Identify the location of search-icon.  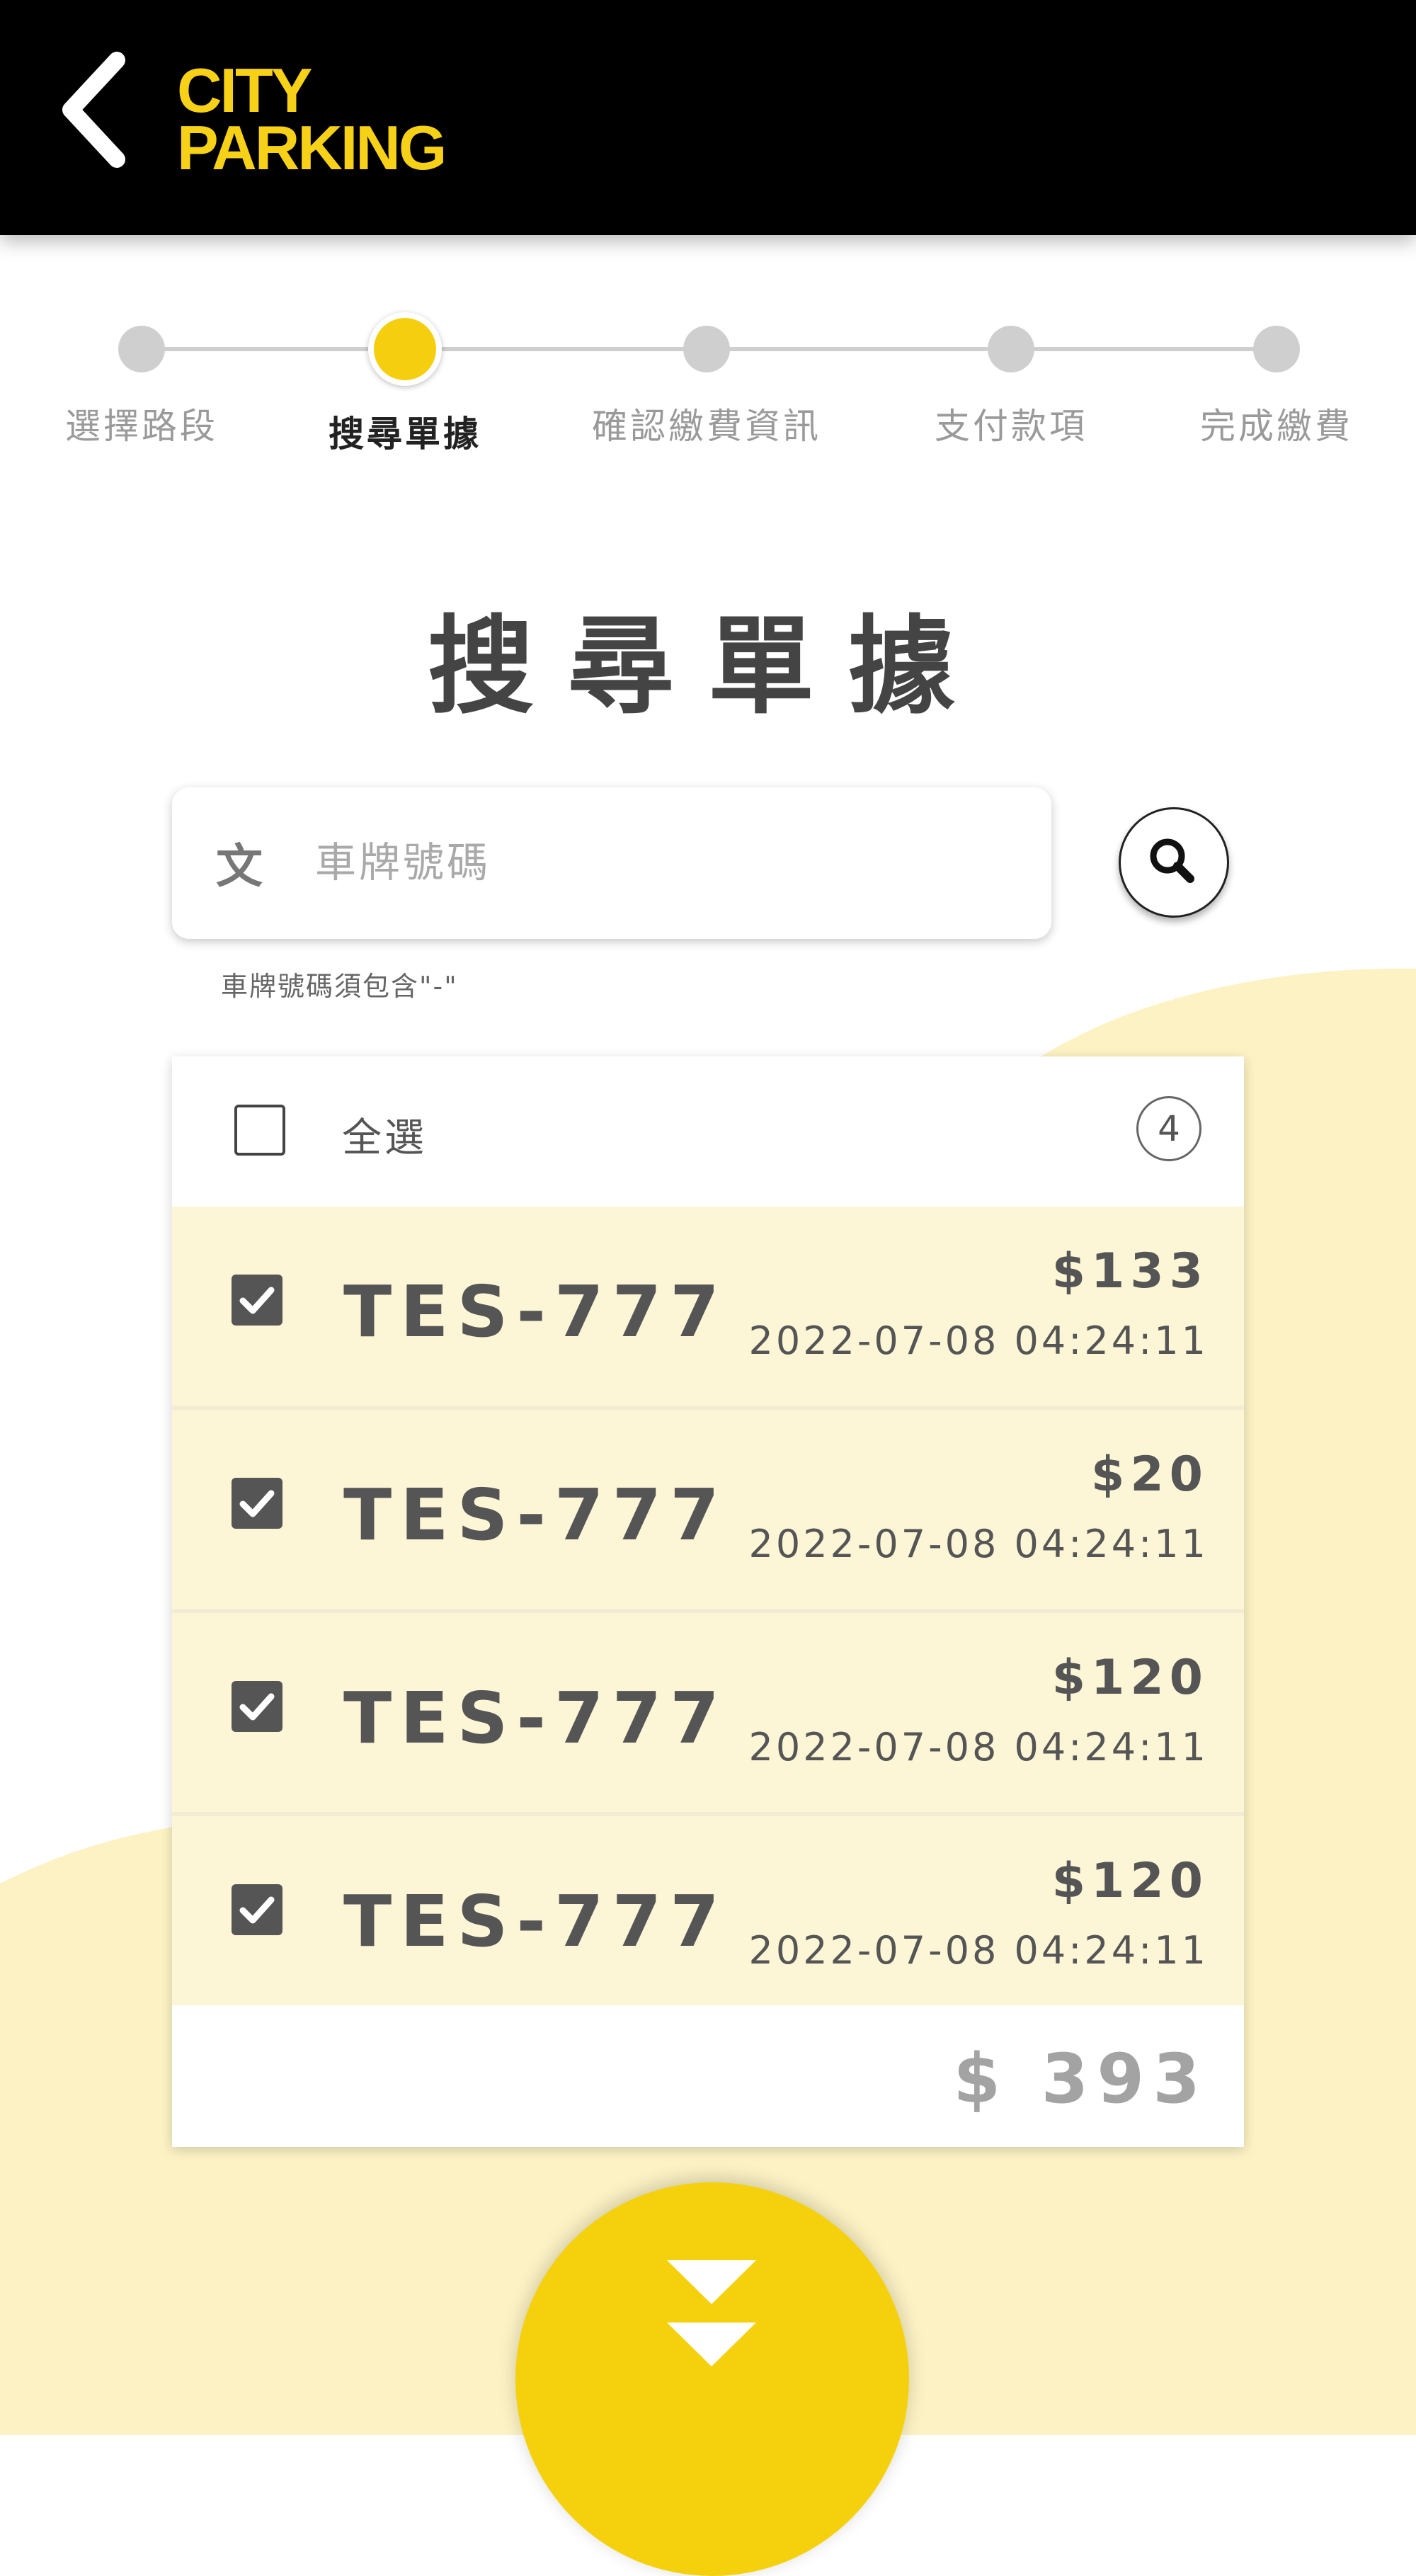
(1172, 860).